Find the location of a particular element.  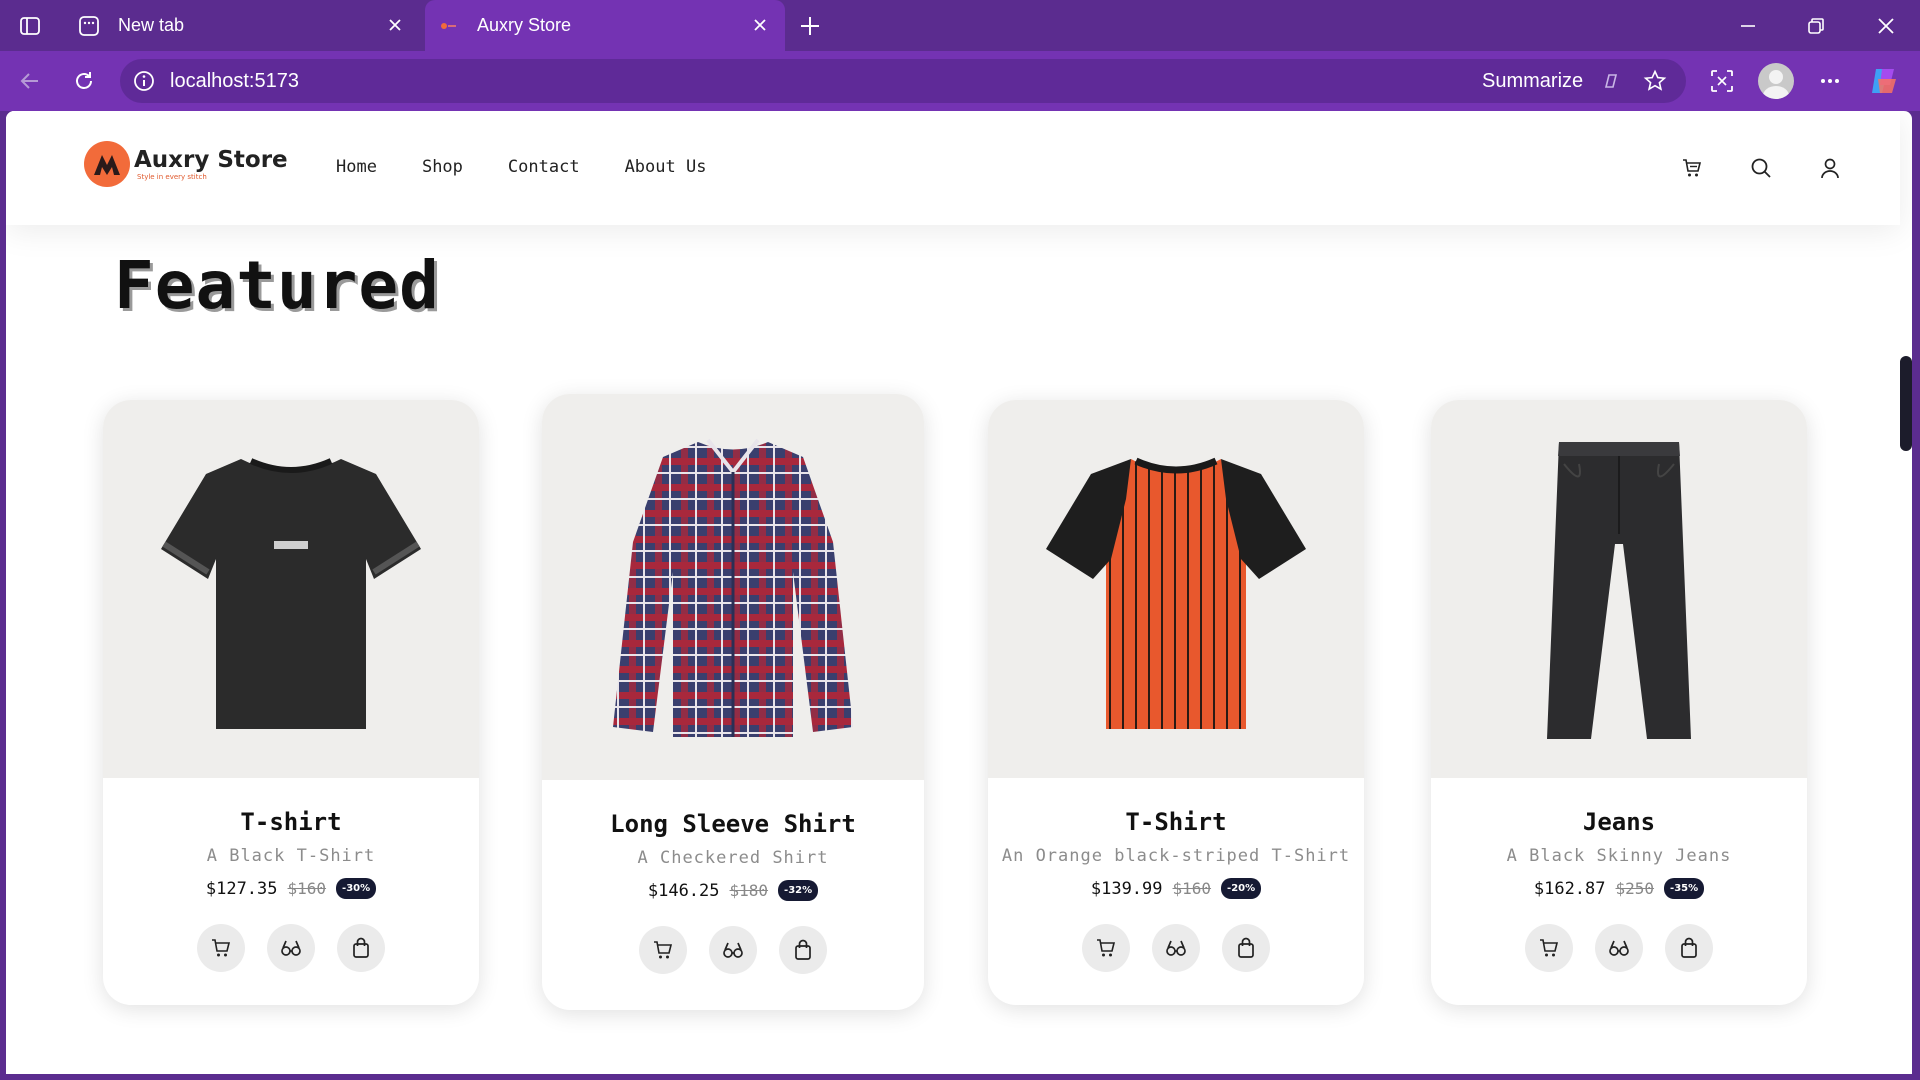

browser-toolbar: localhost:5173 Summarize is located at coordinates (960, 81).